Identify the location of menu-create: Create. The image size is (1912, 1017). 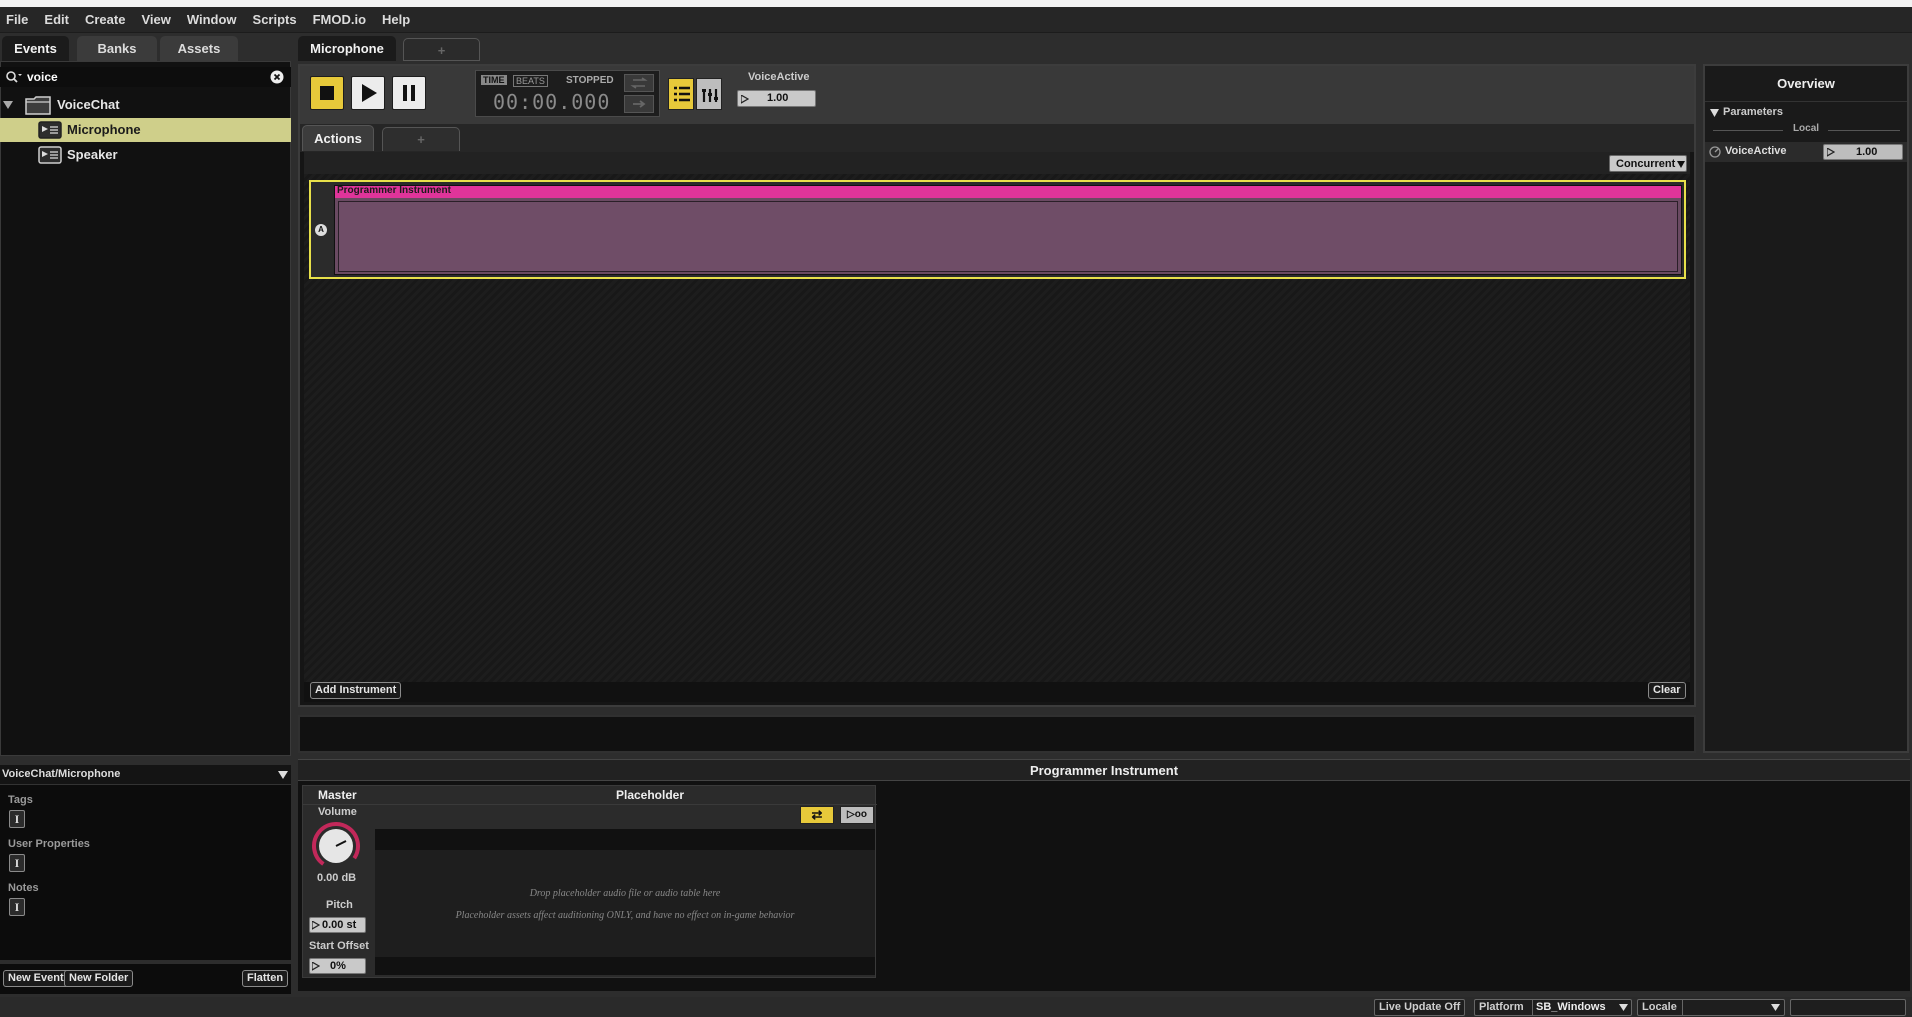
(105, 19).